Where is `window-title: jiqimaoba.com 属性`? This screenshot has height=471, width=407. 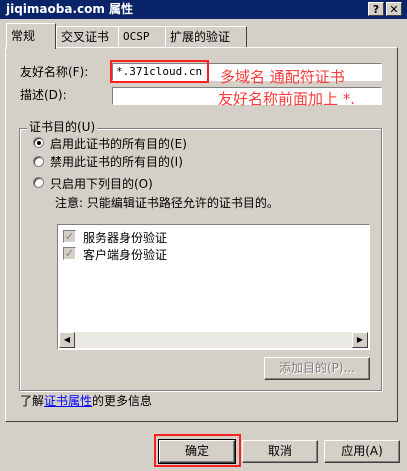
window-title: jiqimaoba.com 属性 is located at coordinates (70, 9).